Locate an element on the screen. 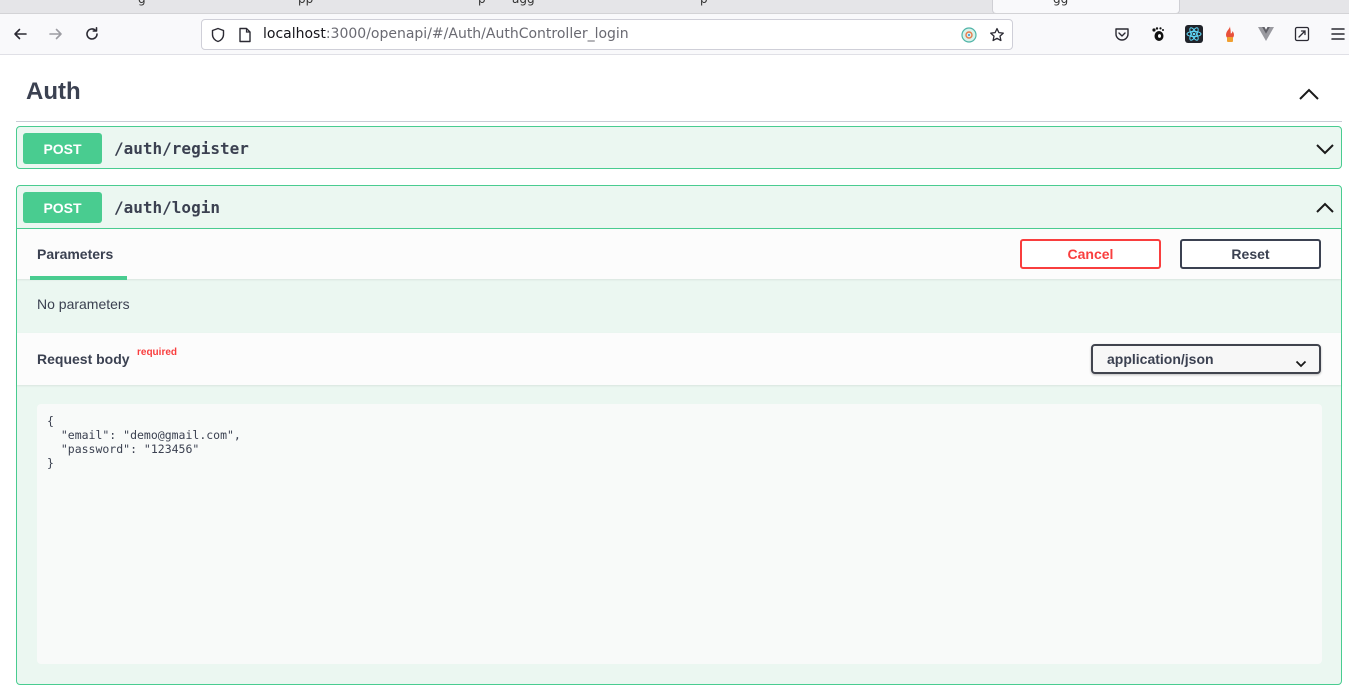 This screenshot has width=1349, height=685. pocket-icon is located at coordinates (1122, 34).